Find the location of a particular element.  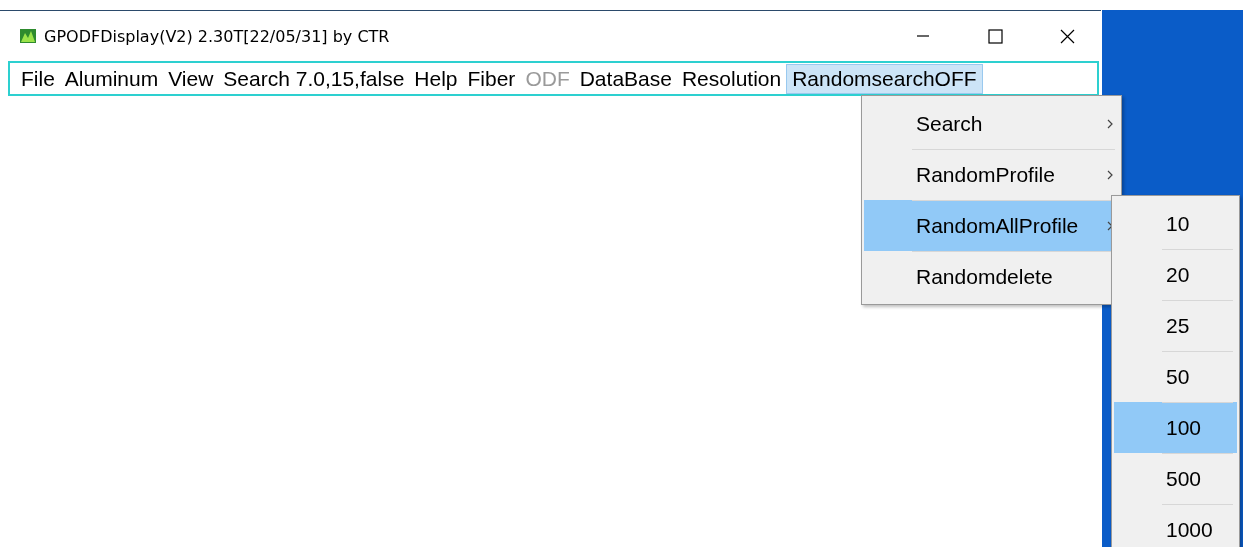

menu-item: Fiber is located at coordinates (491, 78).